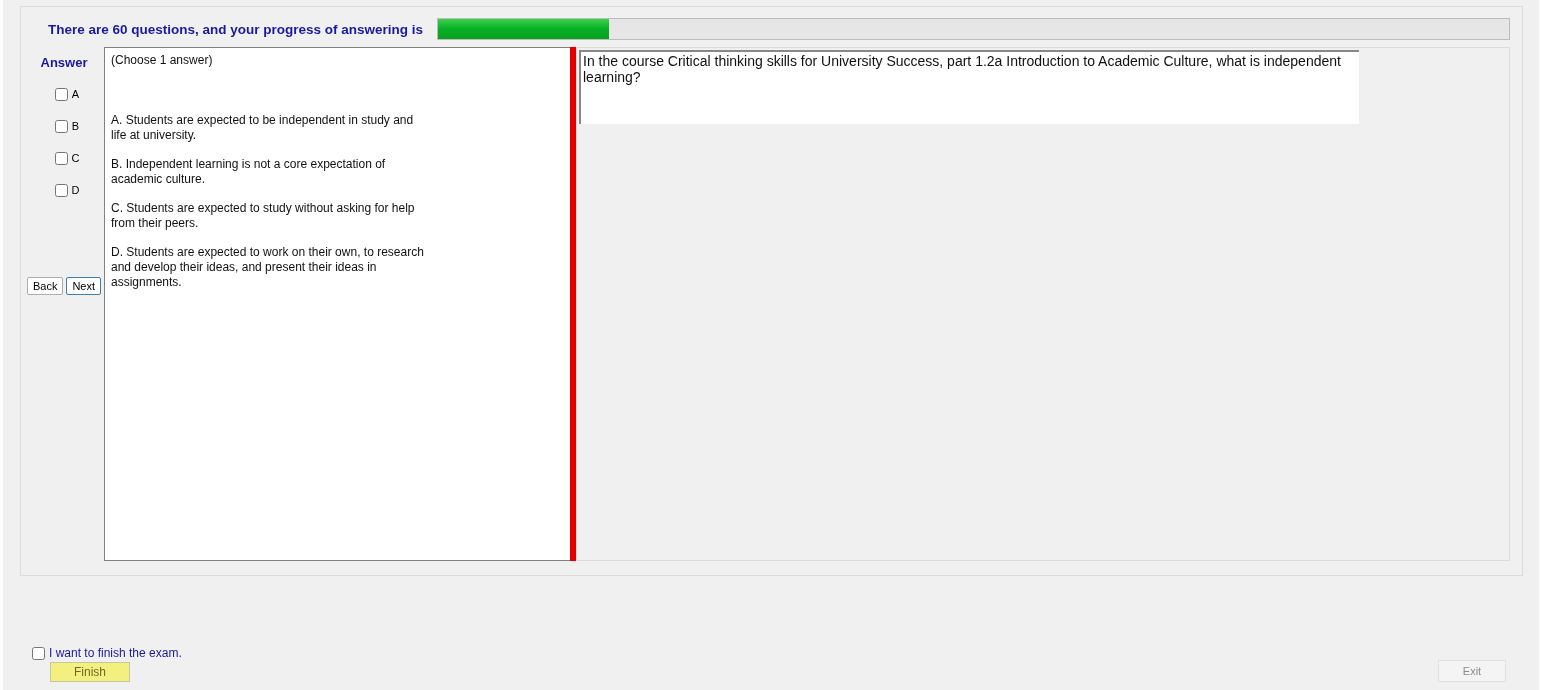 The height and width of the screenshot is (690, 1542). I want to click on choice-text: D. Students are expected to work on their own, to research and develop their ideas, and present their ideas in assignments., so click(268, 267).